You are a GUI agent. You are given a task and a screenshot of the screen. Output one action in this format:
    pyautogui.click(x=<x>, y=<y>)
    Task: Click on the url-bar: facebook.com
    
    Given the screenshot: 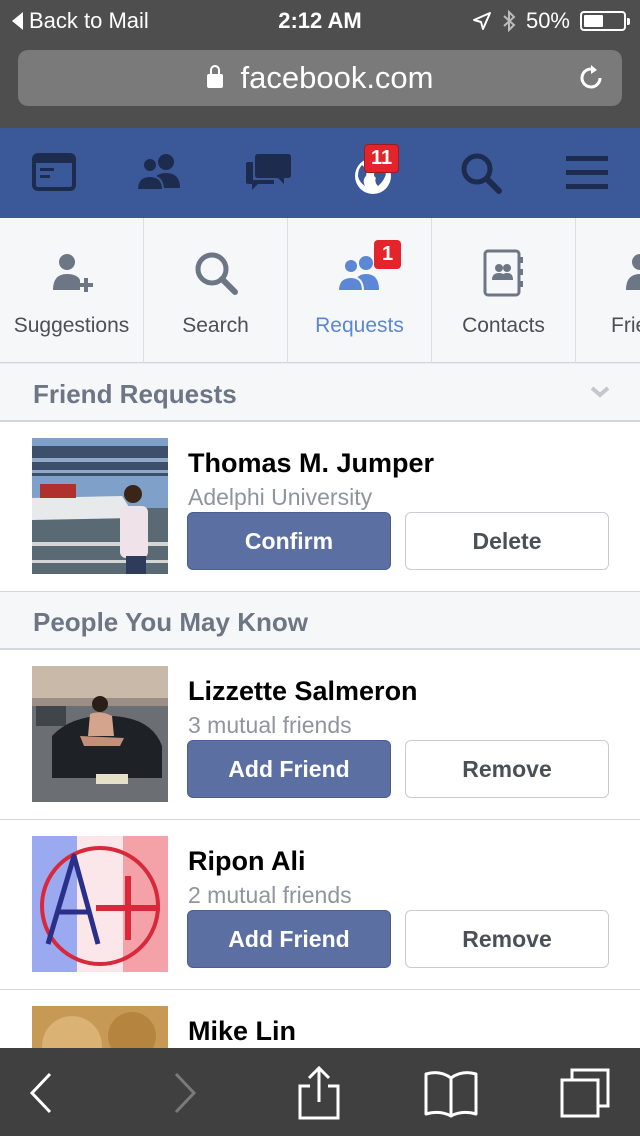 What is the action you would take?
    pyautogui.click(x=320, y=78)
    